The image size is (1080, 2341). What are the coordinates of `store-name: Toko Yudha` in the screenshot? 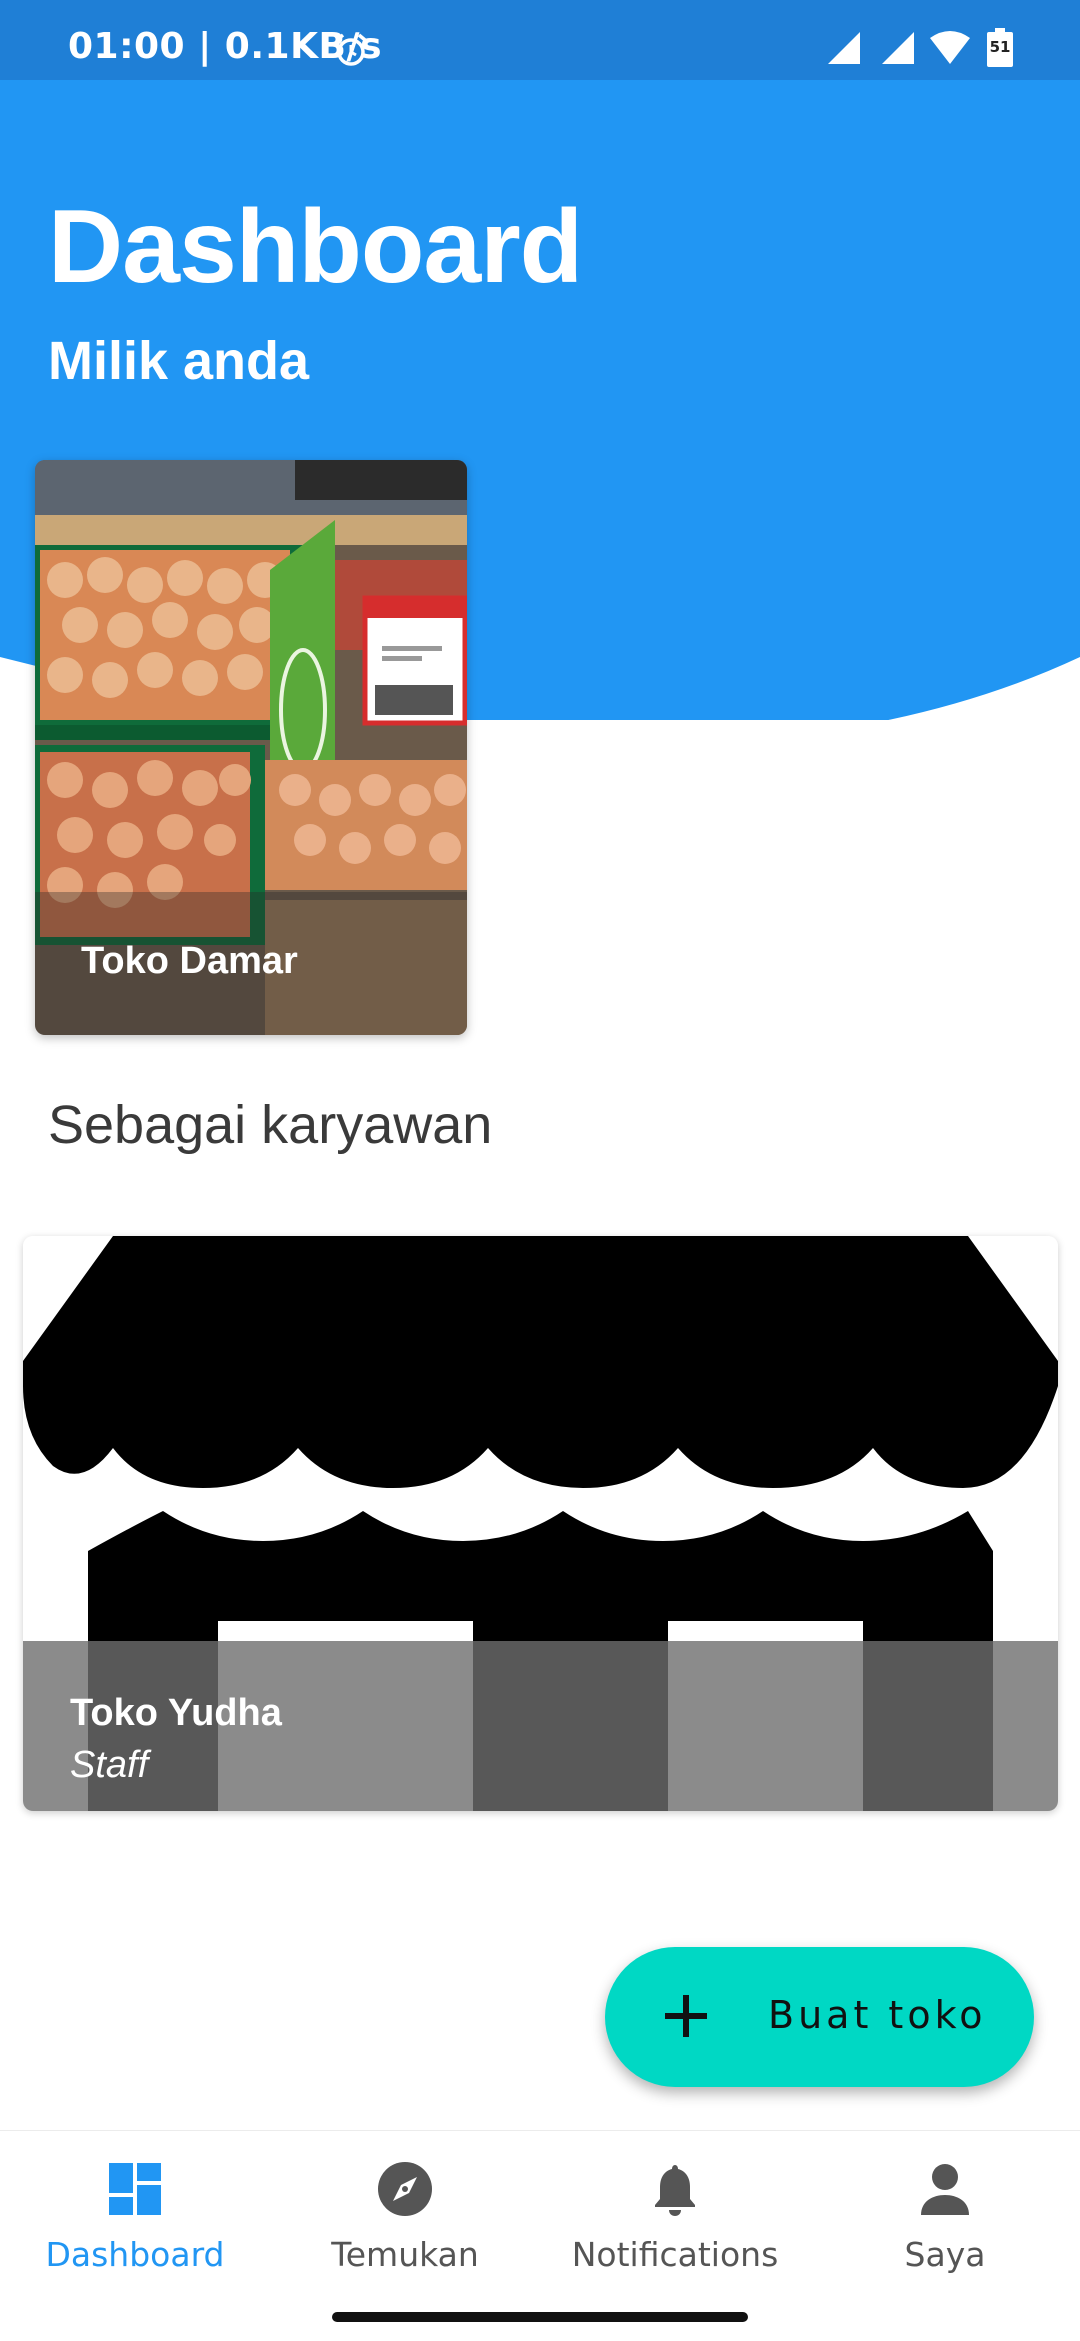 It's located at (176, 1713).